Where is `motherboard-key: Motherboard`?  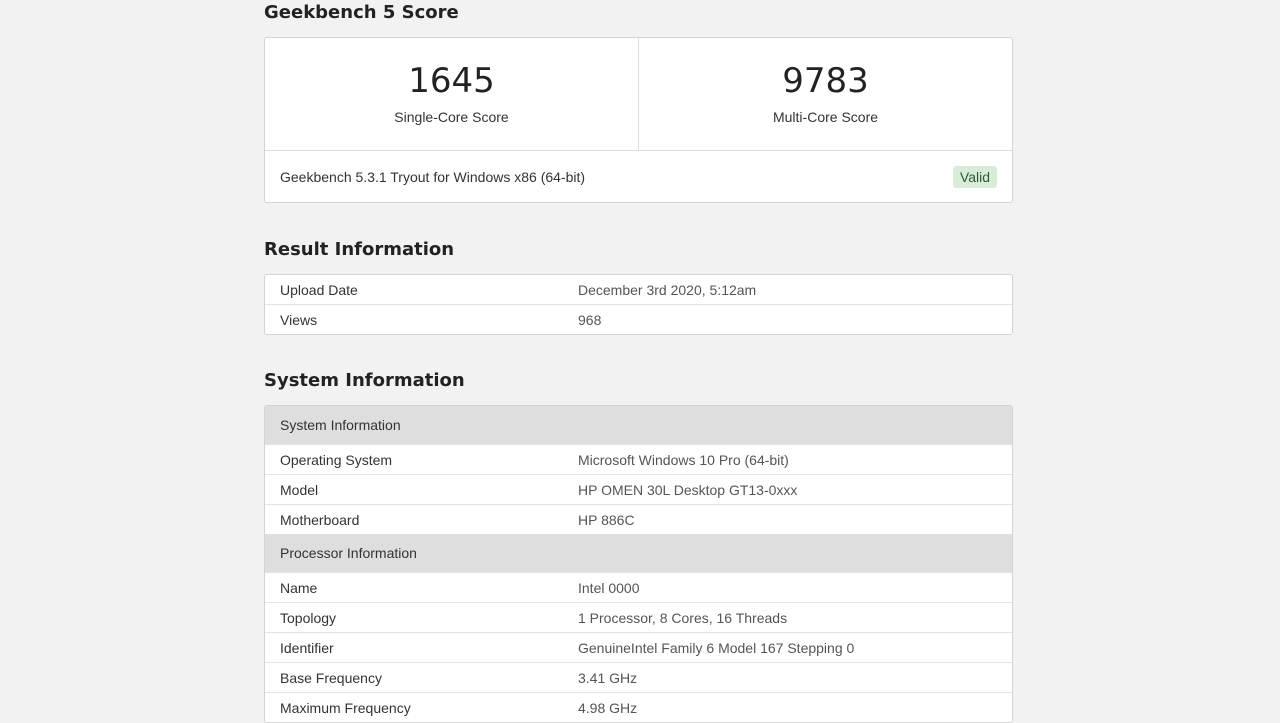
motherboard-key: Motherboard is located at coordinates (414, 519).